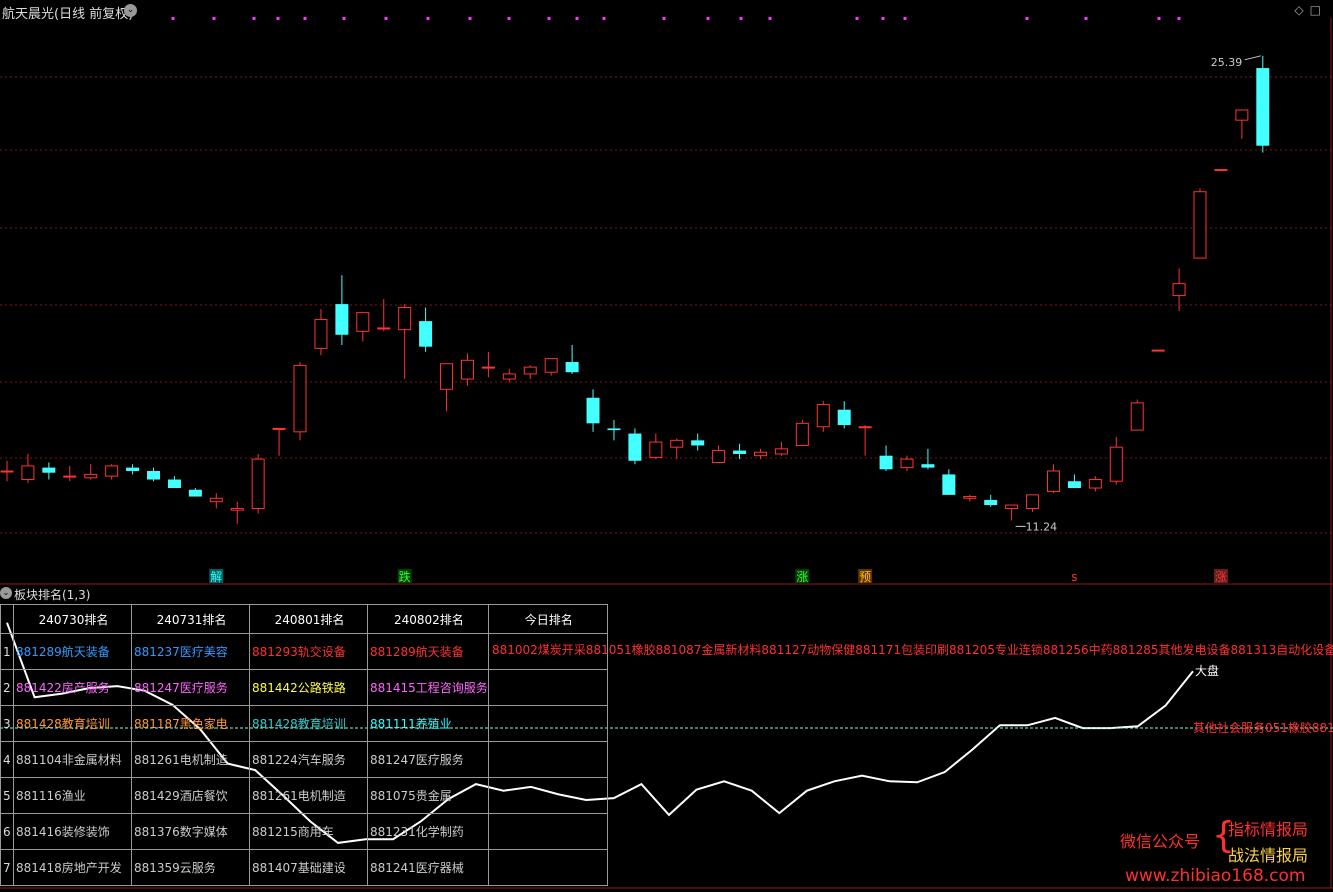 This screenshot has width=1333, height=892. I want to click on signal-label: 预, so click(865, 577).